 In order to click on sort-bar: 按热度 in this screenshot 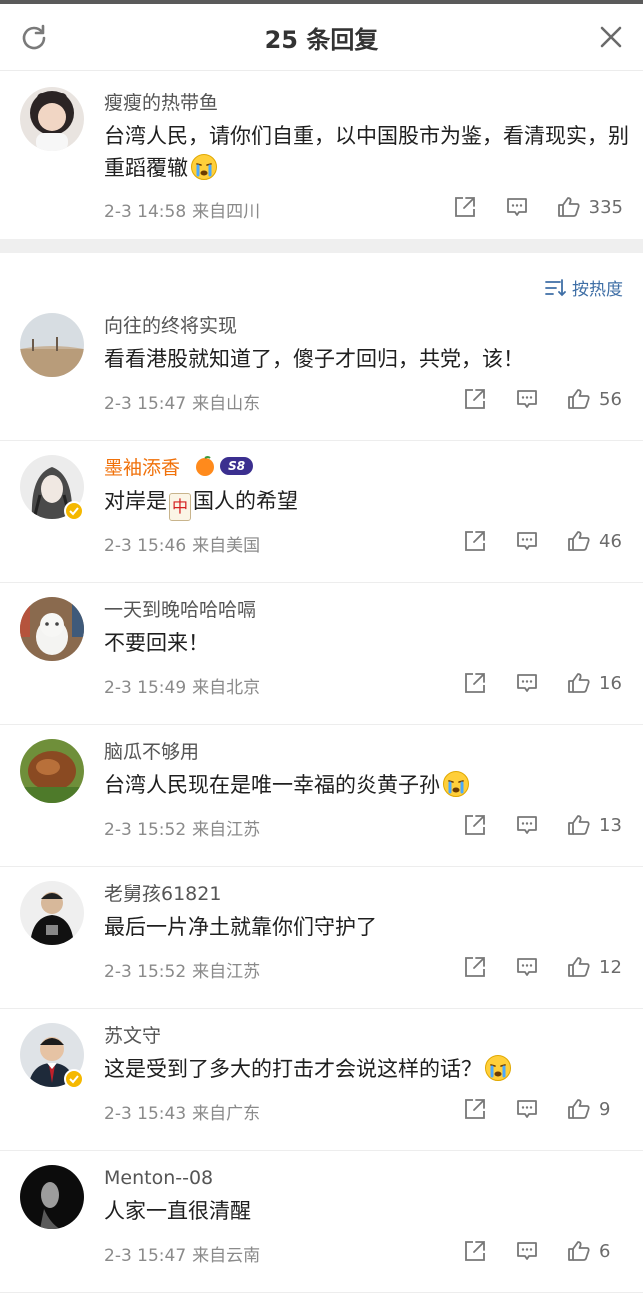, I will do `click(321, 283)`.